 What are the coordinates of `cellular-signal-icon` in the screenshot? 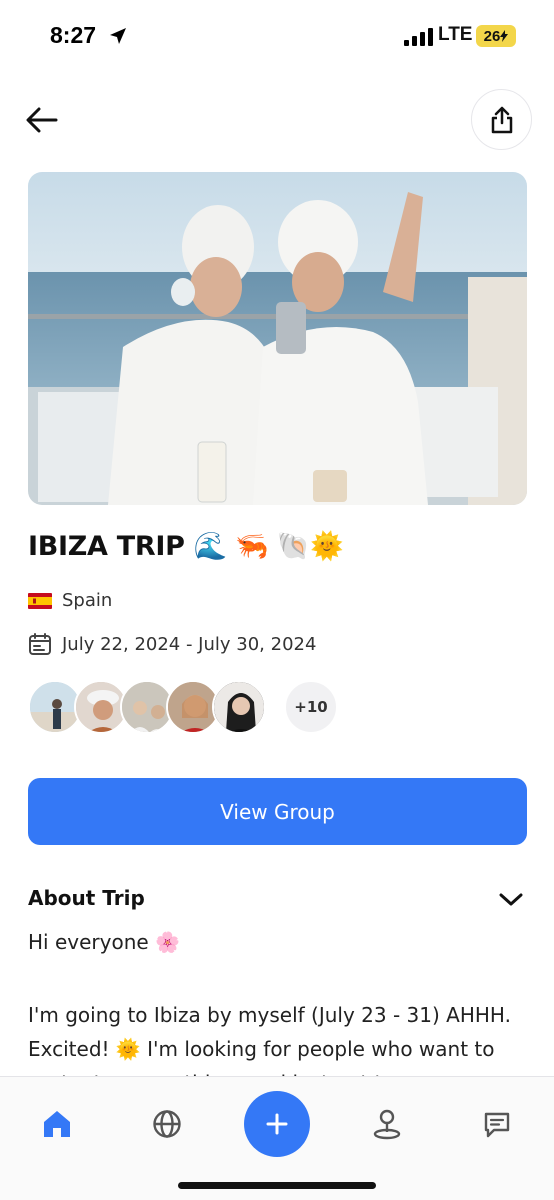 It's located at (418, 37).